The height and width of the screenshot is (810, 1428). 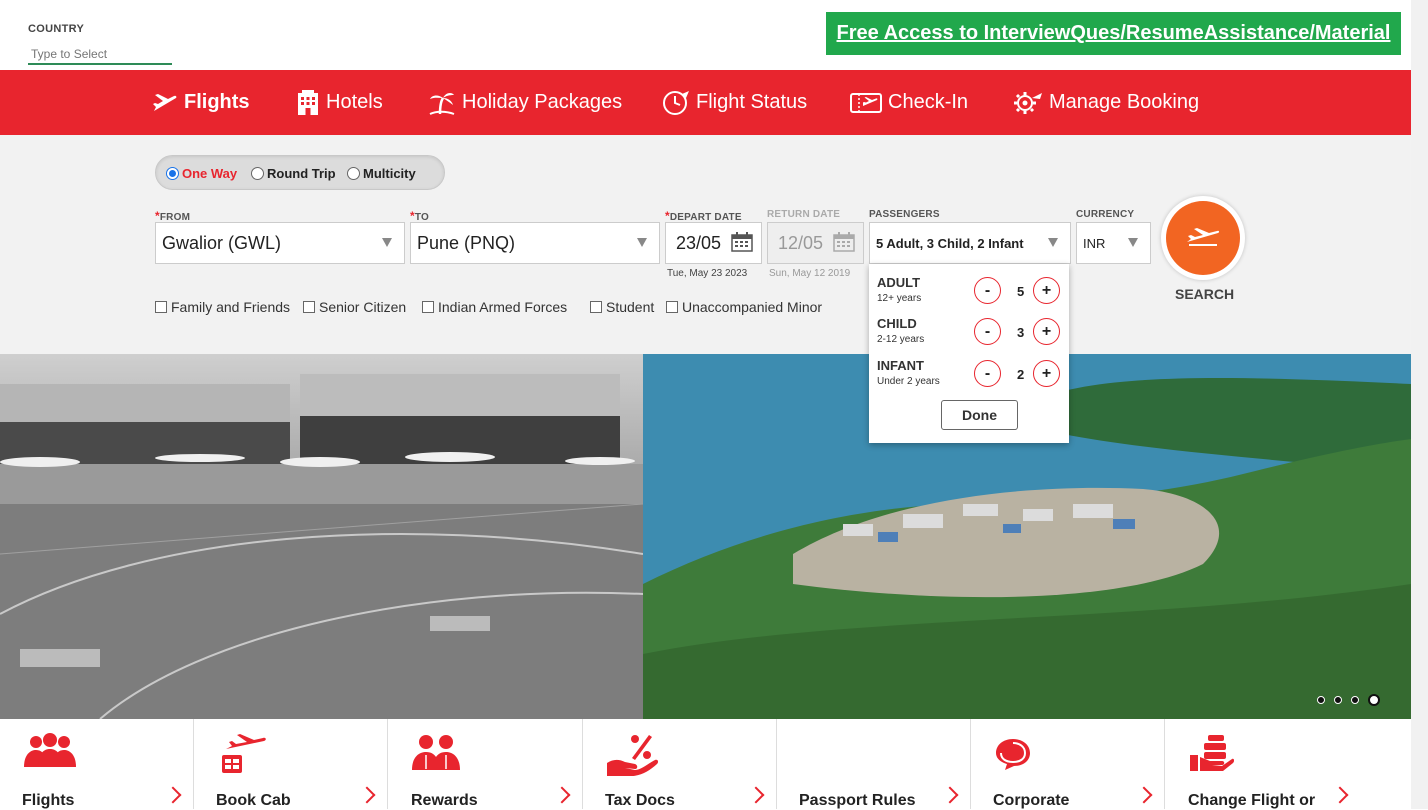 What do you see at coordinates (1105, 214) in the screenshot?
I see `currency-label: CURRENCY` at bounding box center [1105, 214].